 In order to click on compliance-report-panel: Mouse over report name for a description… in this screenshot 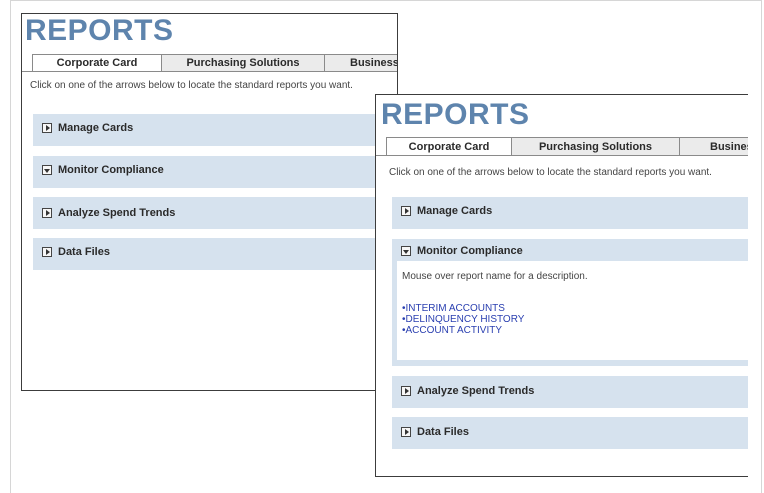, I will do `click(572, 310)`.